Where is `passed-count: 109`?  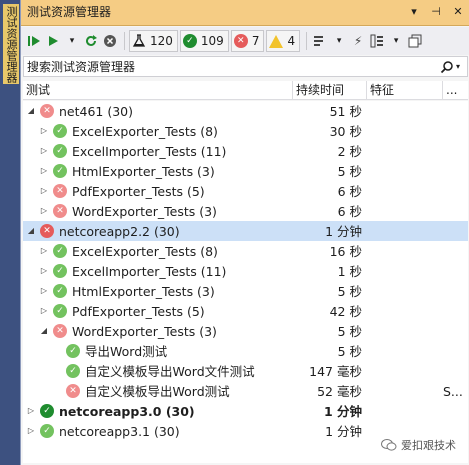
passed-count: 109 is located at coordinates (212, 41).